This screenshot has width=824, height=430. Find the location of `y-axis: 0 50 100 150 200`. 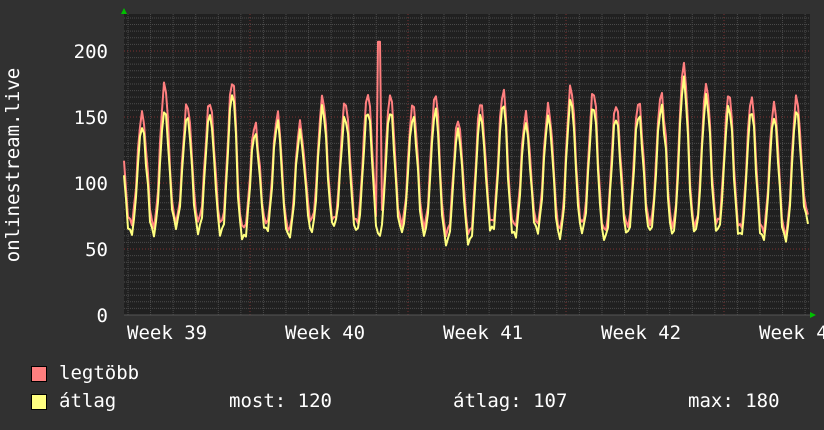

y-axis: 0 50 100 150 200 is located at coordinates (91, 184).